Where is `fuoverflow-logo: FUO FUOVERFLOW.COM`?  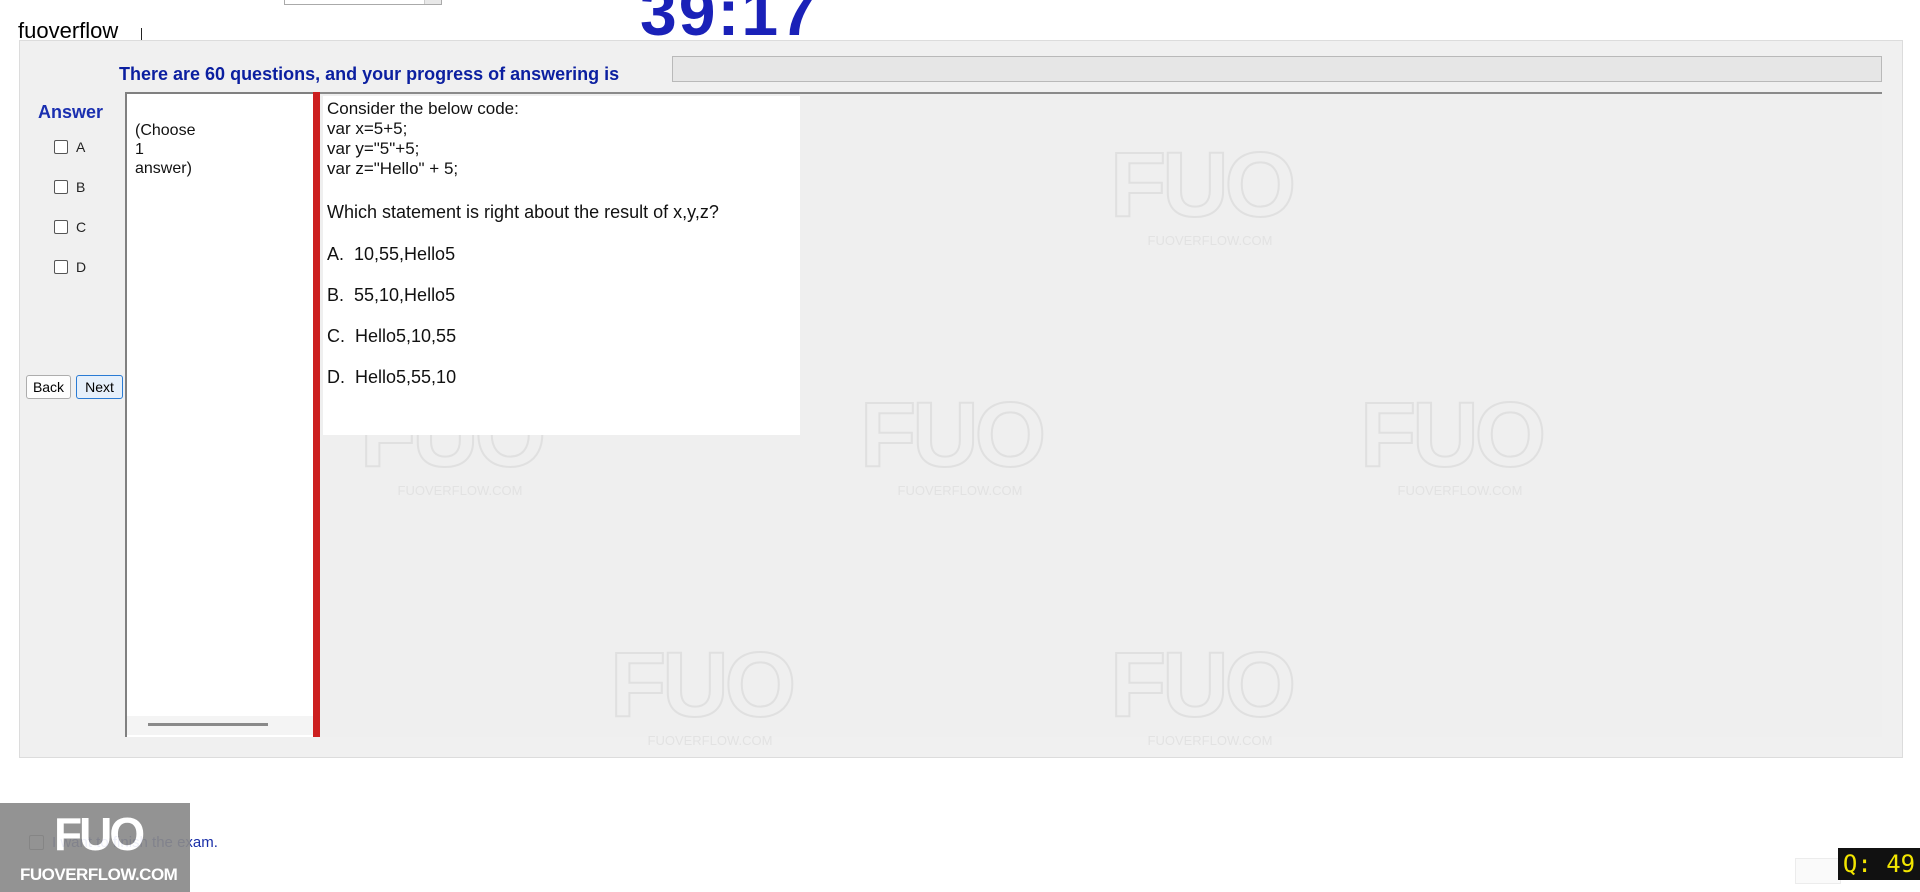
fuoverflow-logo: FUO FUOVERFLOW.COM is located at coordinates (95, 847).